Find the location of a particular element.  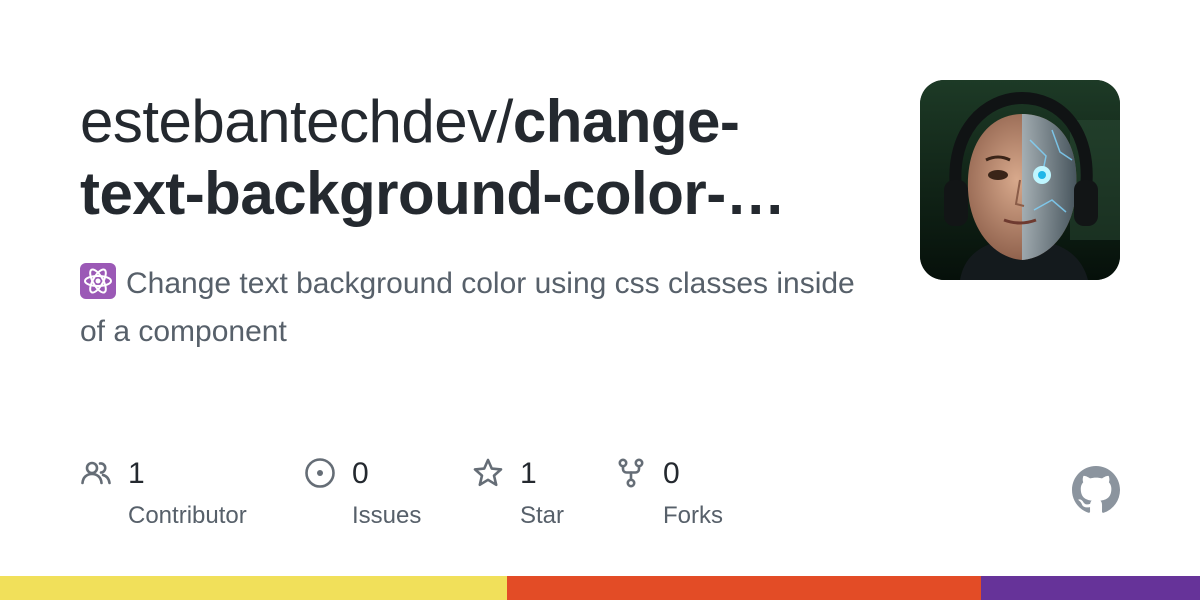

repo-owner: estebantechdev/ is located at coordinates (296, 121).